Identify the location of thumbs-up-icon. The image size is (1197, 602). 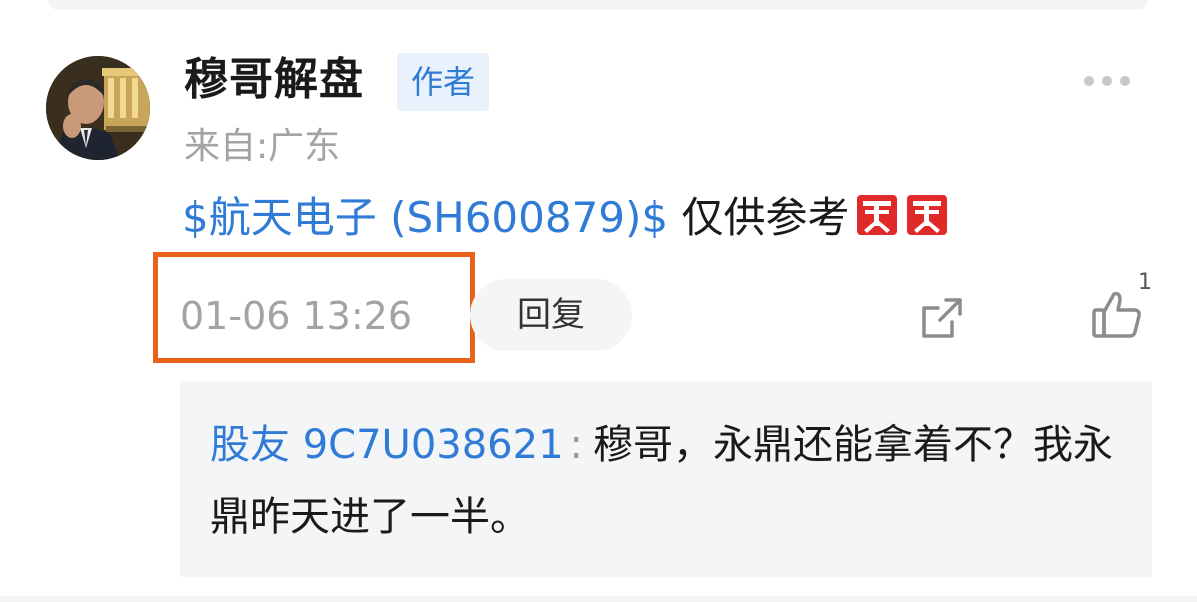
(1117, 315).